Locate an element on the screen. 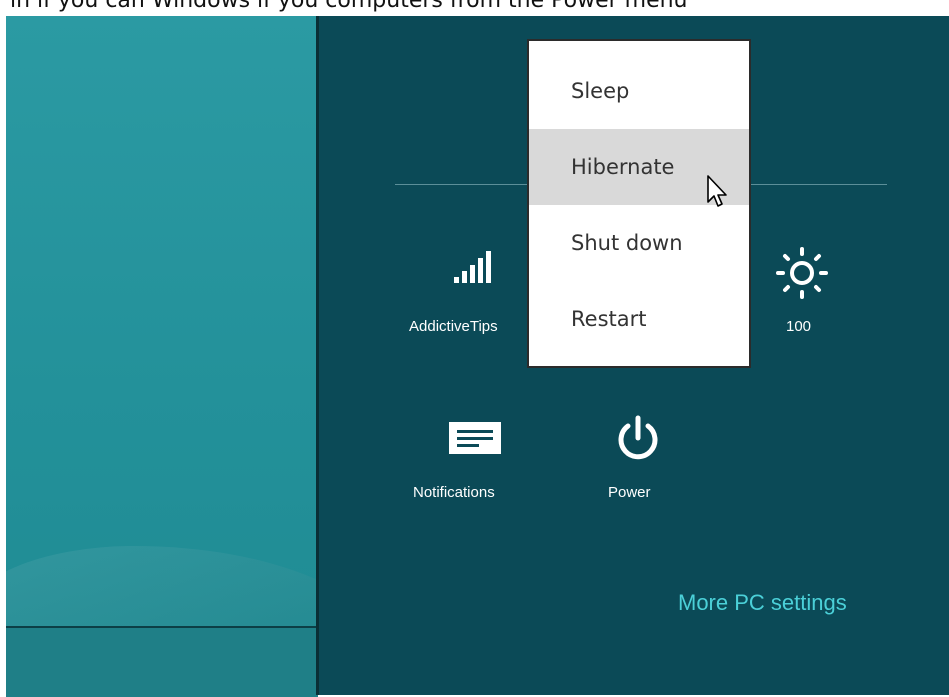 The width and height of the screenshot is (949, 697). network-label: AddictiveTips is located at coordinates (453, 326).